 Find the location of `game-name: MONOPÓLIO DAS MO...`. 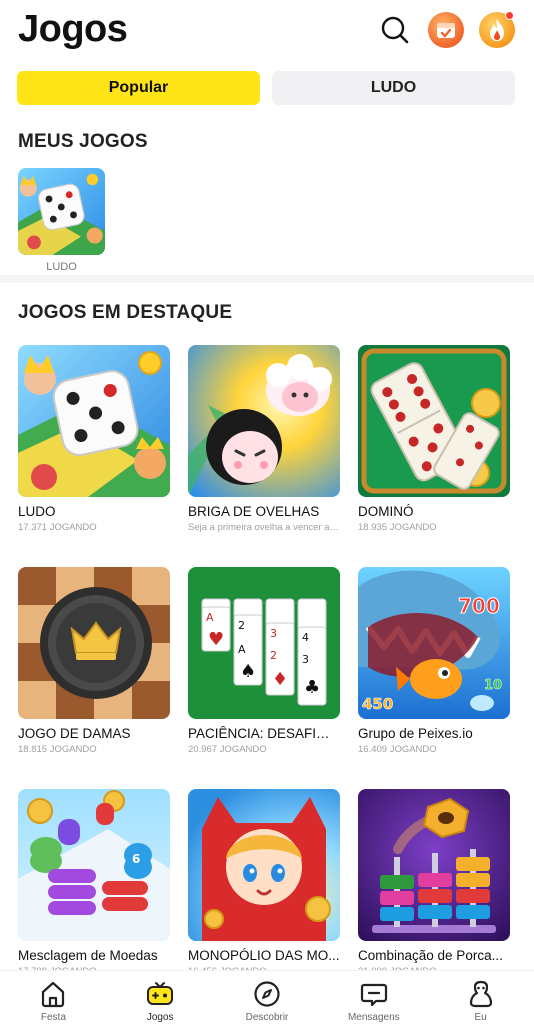

game-name: MONOPÓLIO DAS MO... is located at coordinates (264, 955).